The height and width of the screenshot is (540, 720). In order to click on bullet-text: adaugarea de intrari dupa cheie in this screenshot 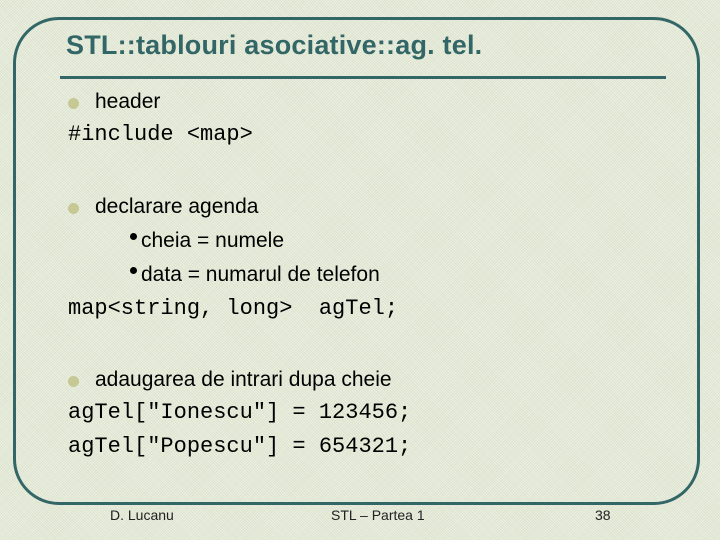, I will do `click(243, 379)`.